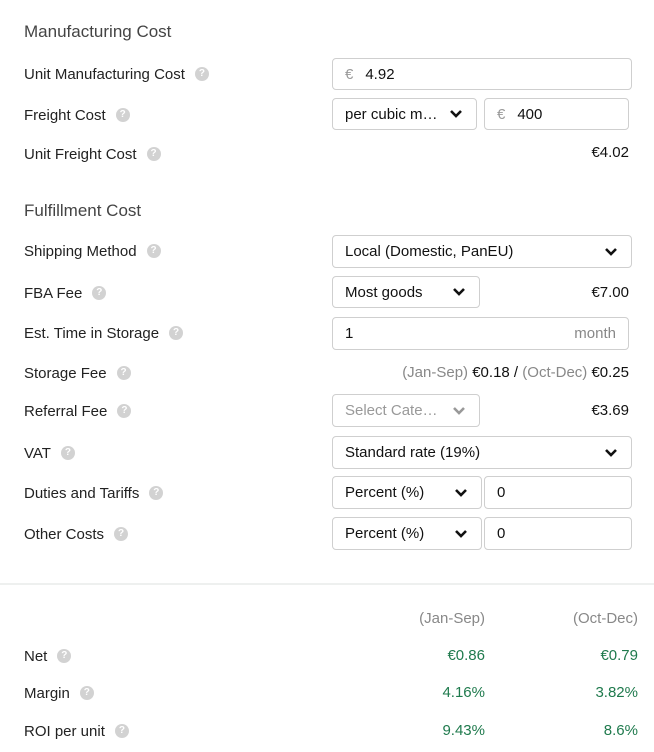 The width and height of the screenshot is (654, 752). I want to click on label-text: Est. Time in Storage, so click(92, 333).